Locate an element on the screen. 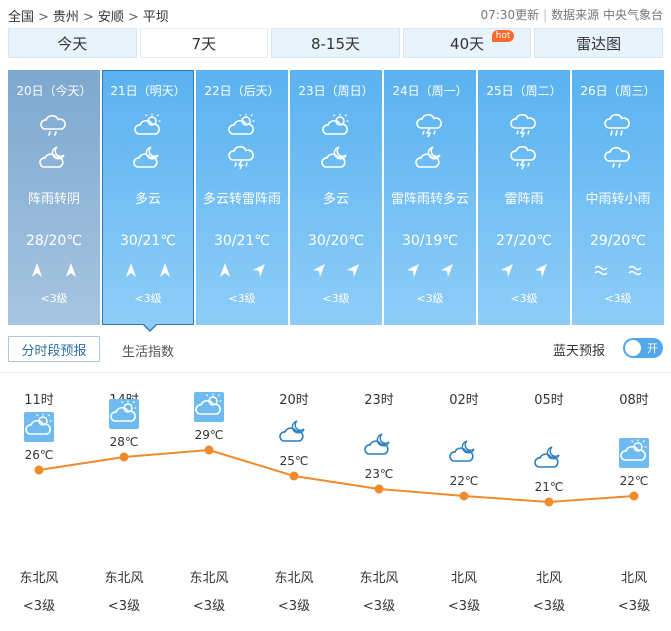 The width and height of the screenshot is (671, 631). sub-tabs: 分时段预报 生活指数 蓝天预报 开 is located at coordinates (335, 350).